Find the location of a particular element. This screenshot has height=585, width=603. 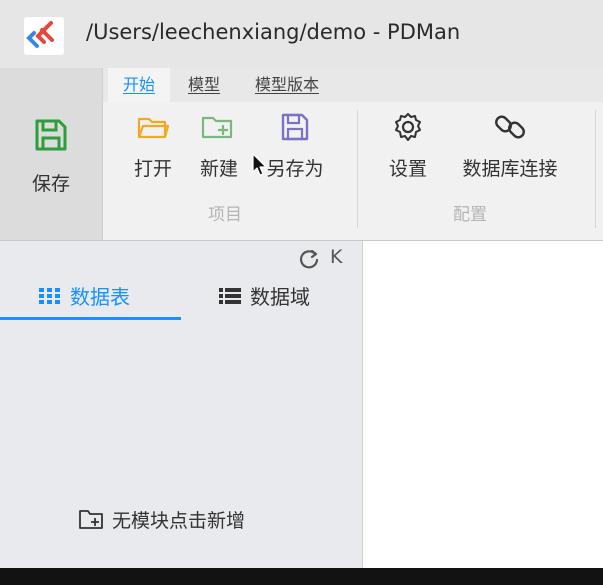

settings-label: 设置 is located at coordinates (407, 169).